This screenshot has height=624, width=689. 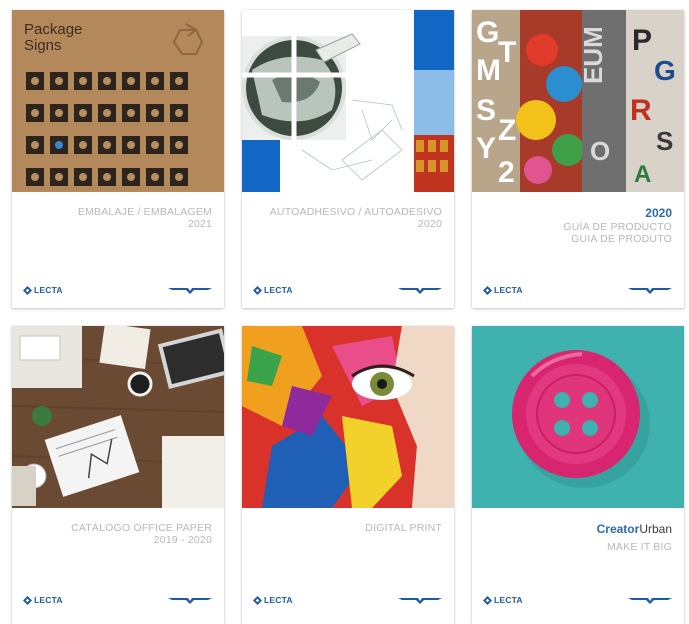 I want to click on svg-text: R, so click(x=641, y=110).